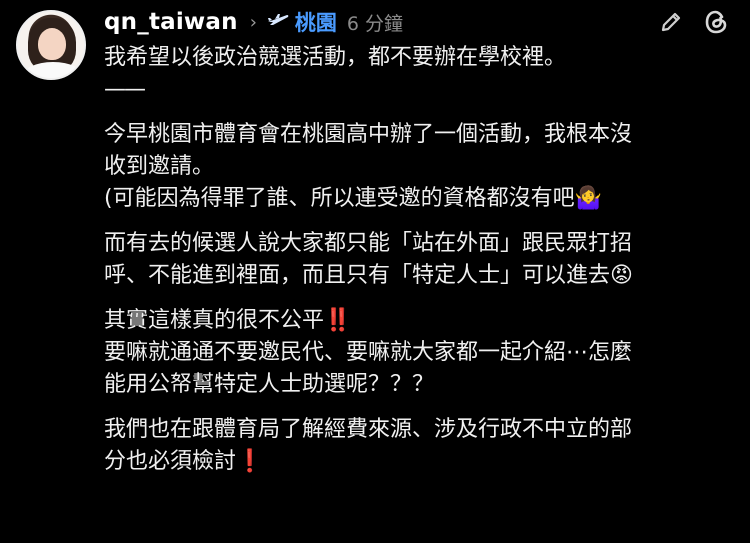 The image size is (750, 543). Describe the element at coordinates (278, 22) in the screenshot. I see `airplane-icon` at that location.